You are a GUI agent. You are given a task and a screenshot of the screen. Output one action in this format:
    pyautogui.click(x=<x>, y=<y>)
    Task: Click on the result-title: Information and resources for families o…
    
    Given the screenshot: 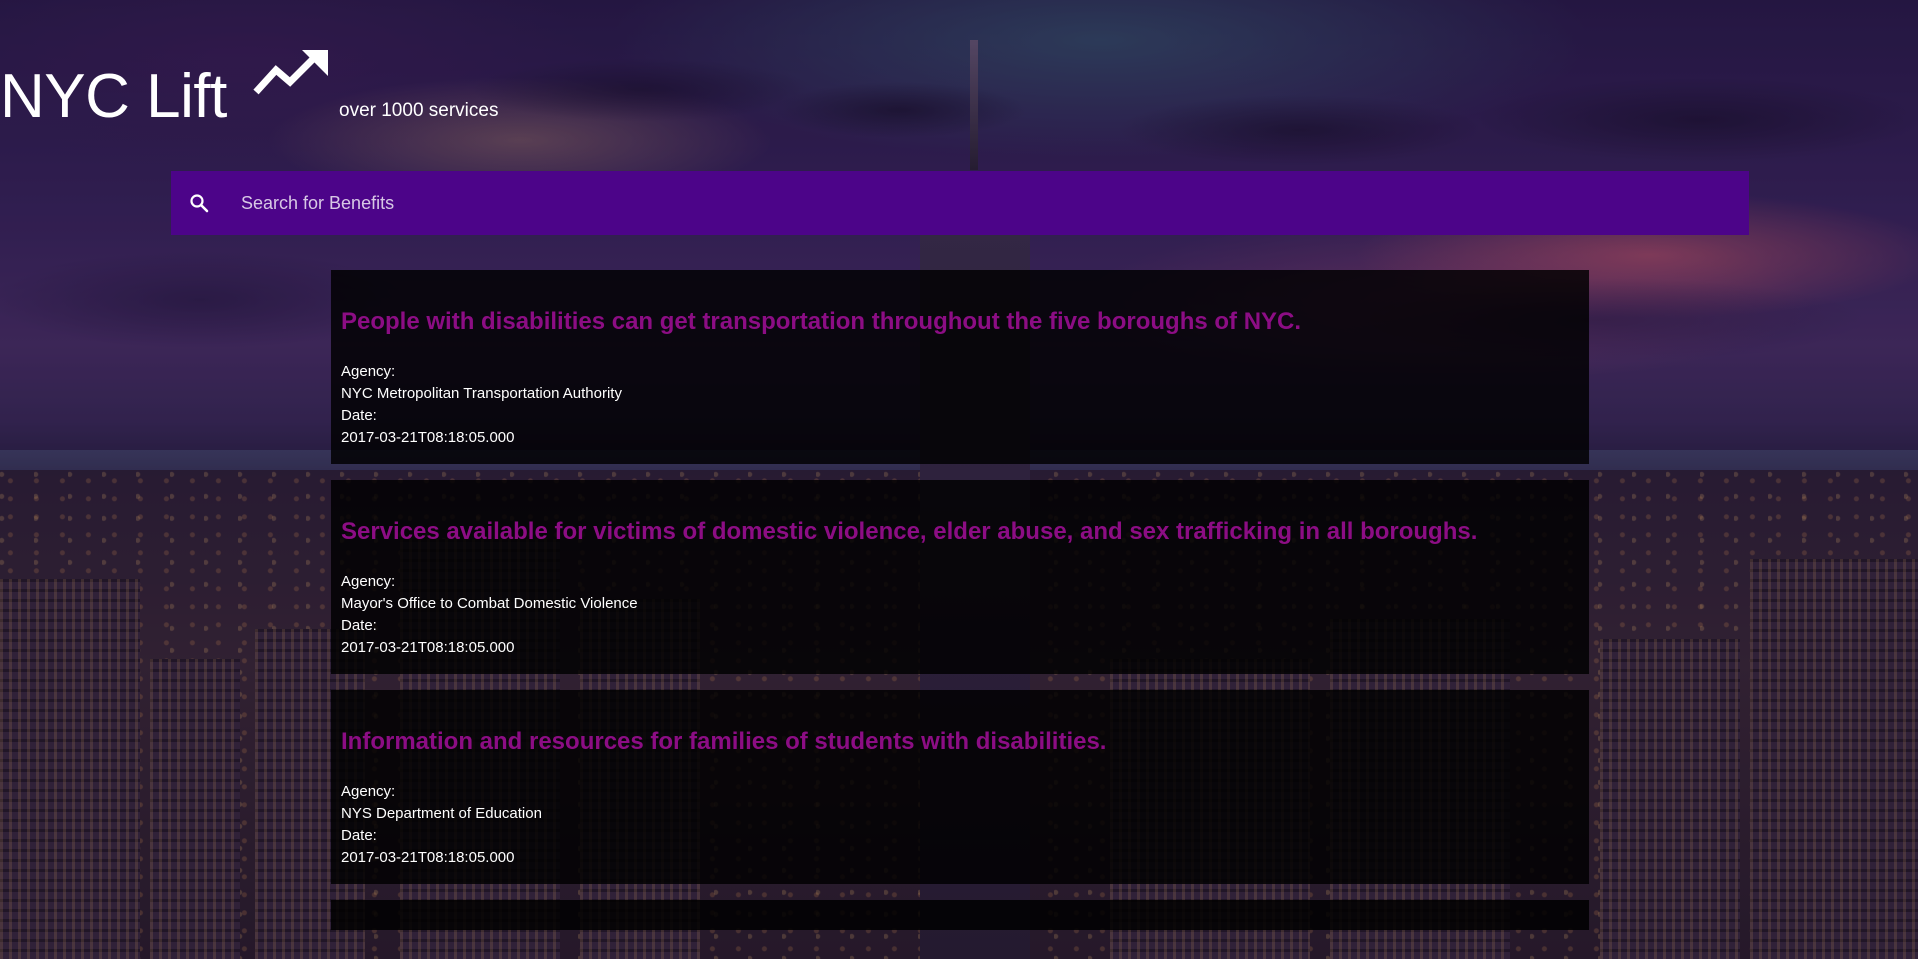 What is the action you would take?
    pyautogui.click(x=960, y=742)
    